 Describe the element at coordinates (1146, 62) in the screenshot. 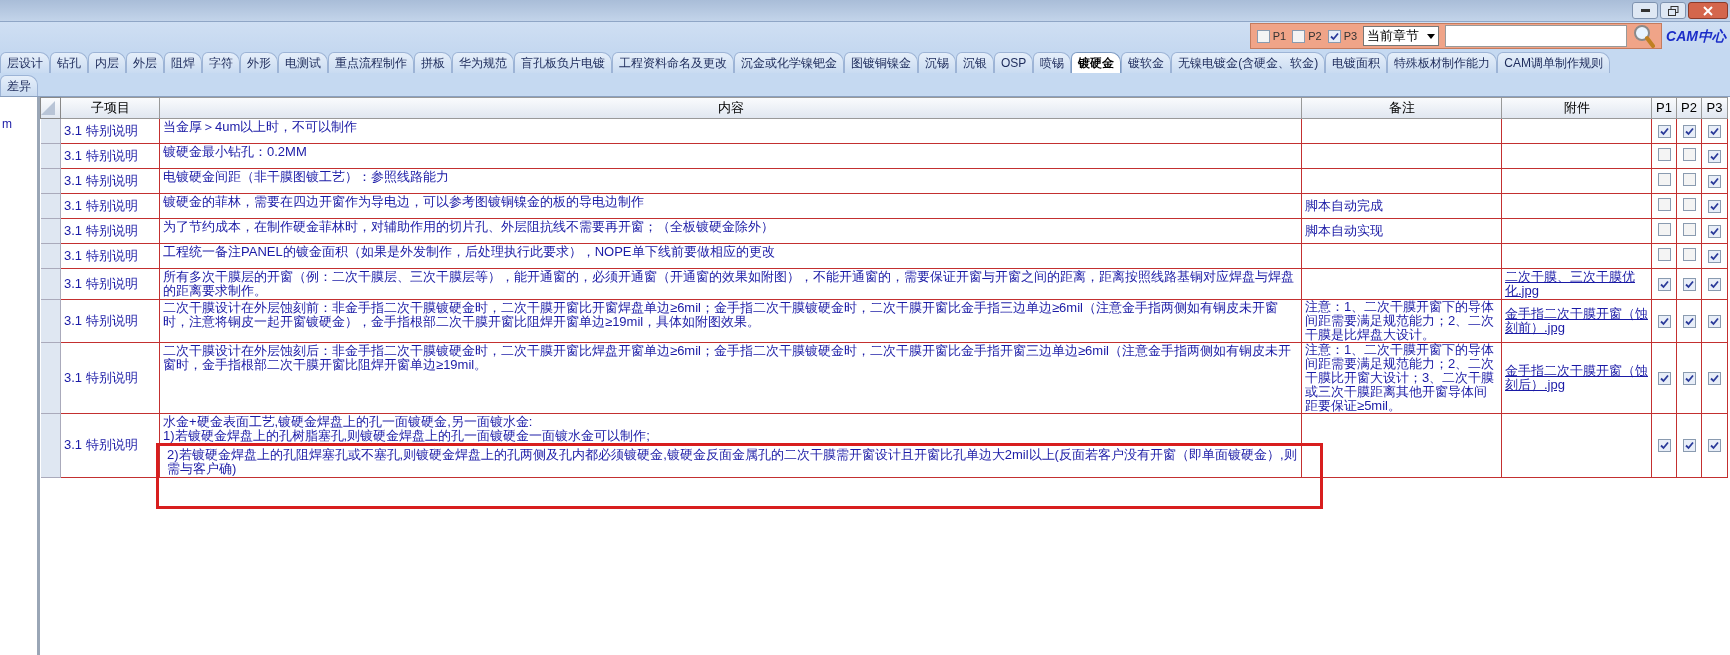

I see `tab: 镀软金` at that location.